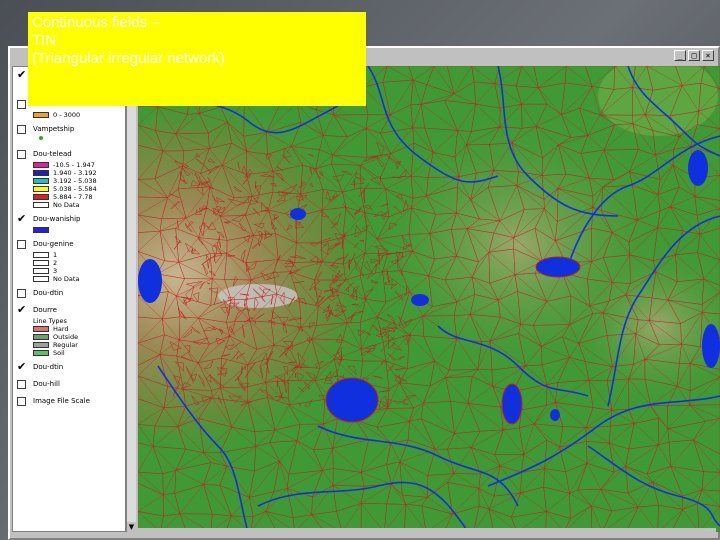  What do you see at coordinates (96, 22) in the screenshot?
I see `callout-line-1: Continuous fields –` at bounding box center [96, 22].